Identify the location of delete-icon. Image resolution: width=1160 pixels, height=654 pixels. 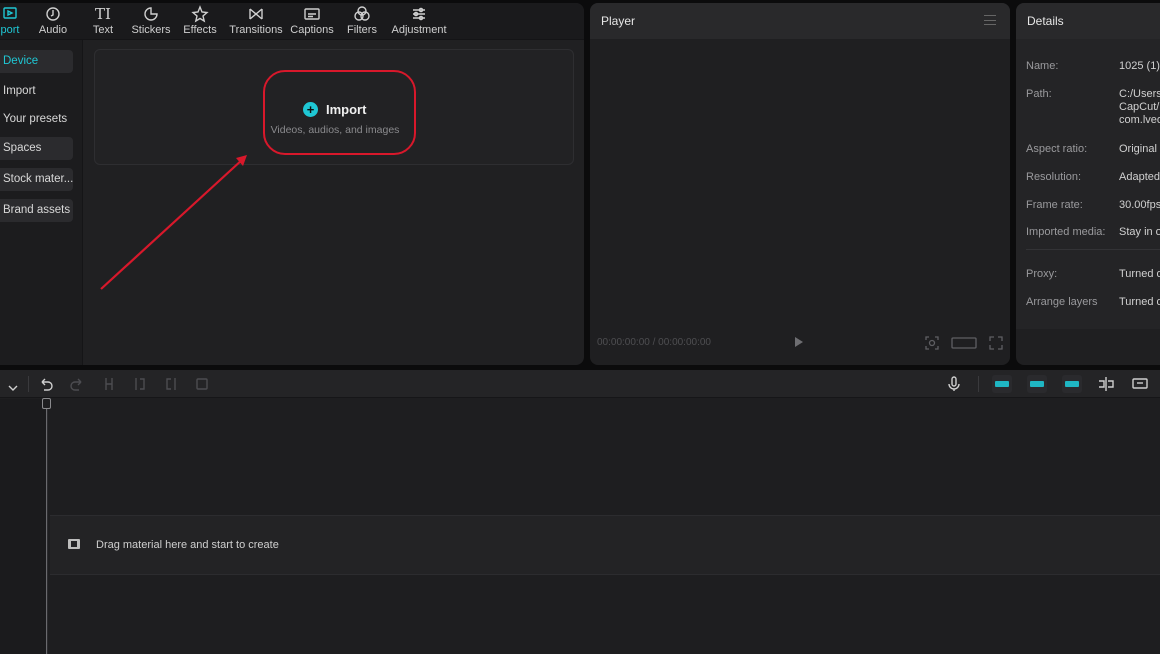
(202, 386).